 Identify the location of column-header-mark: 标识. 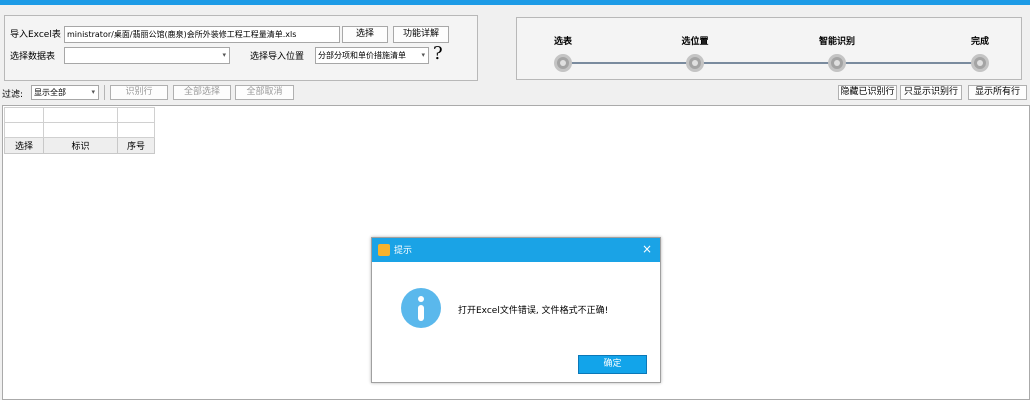
(80, 145).